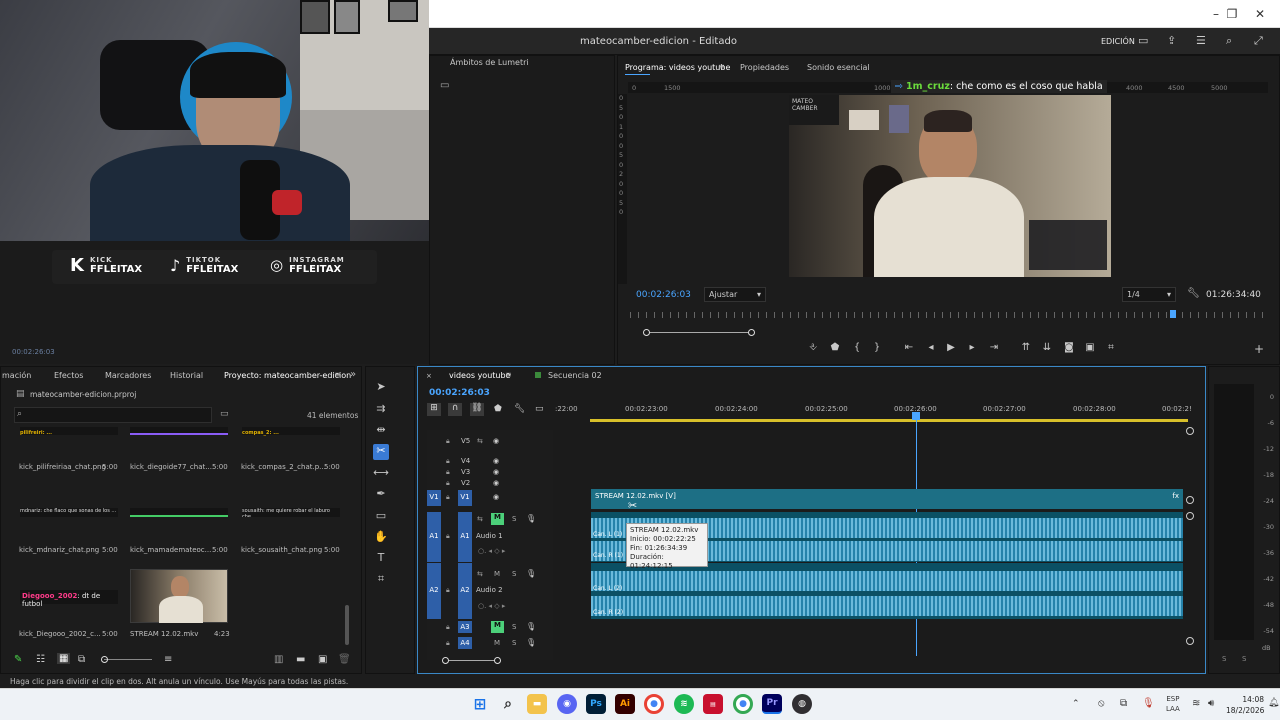  What do you see at coordinates (1211, 703) in the screenshot?
I see `volume-icon: 🔊︎` at bounding box center [1211, 703].